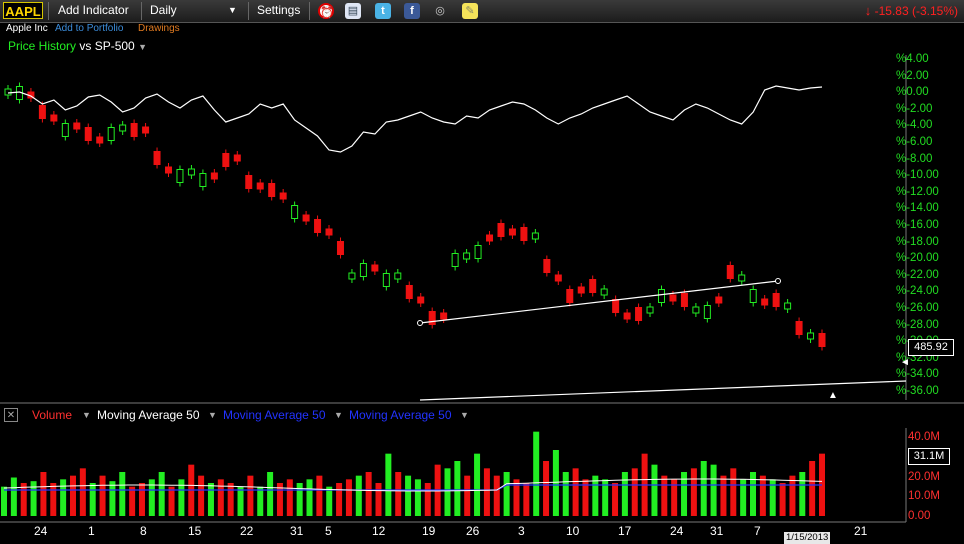  Describe the element at coordinates (905, 362) in the screenshot. I see `scroll-left-icon: ◄` at that location.